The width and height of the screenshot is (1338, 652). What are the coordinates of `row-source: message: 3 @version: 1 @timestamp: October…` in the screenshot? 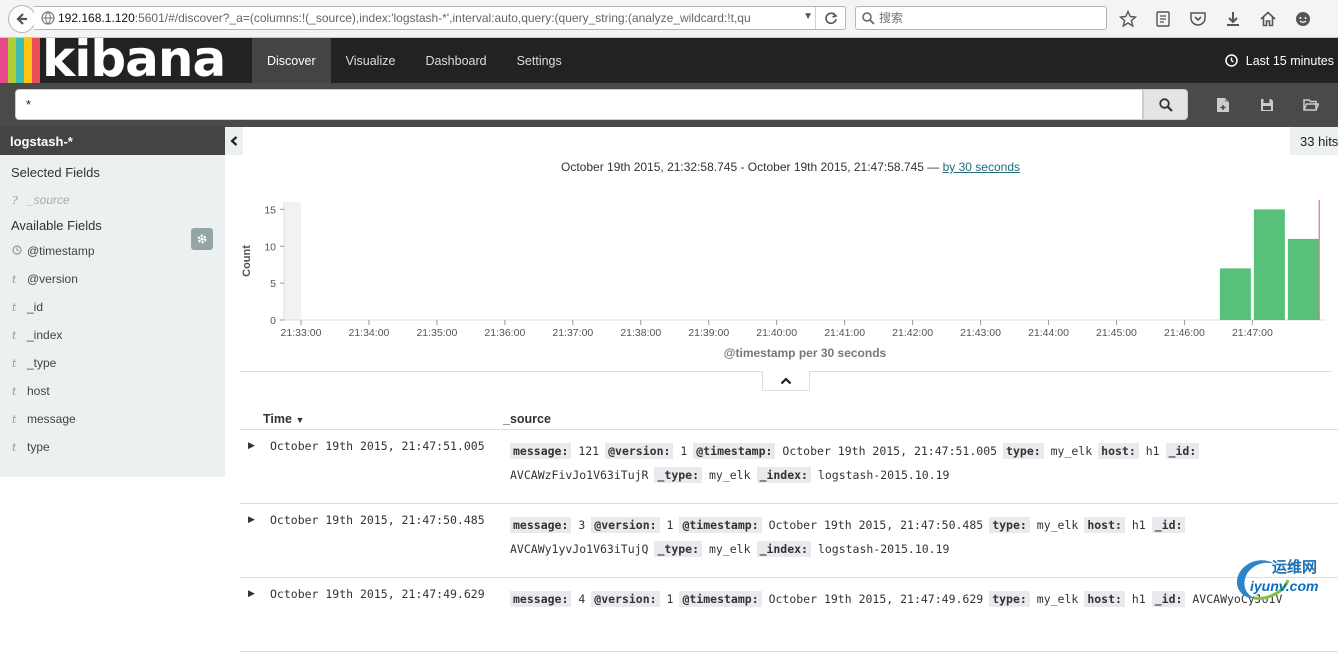 It's located at (920, 537).